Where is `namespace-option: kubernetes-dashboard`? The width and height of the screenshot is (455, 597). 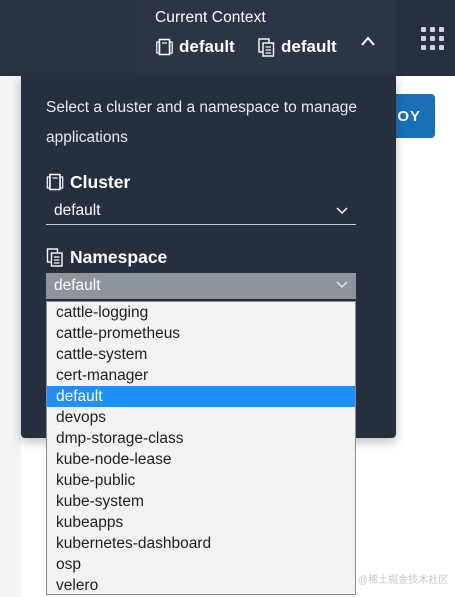
namespace-option: kubernetes-dashboard is located at coordinates (201, 543).